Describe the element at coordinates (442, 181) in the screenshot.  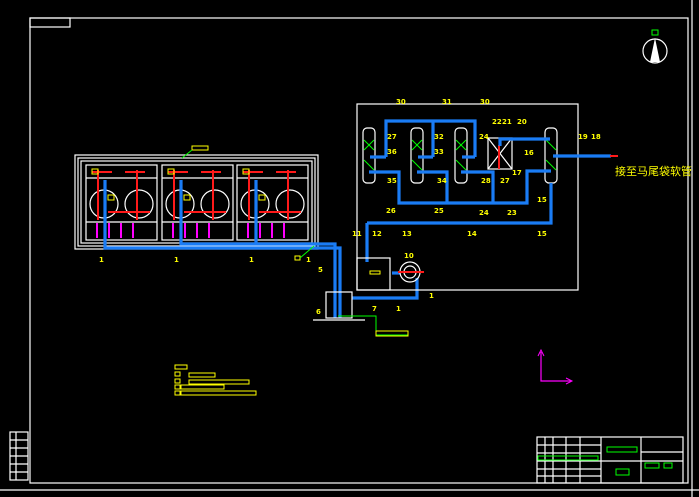
I see `label: 34` at that location.